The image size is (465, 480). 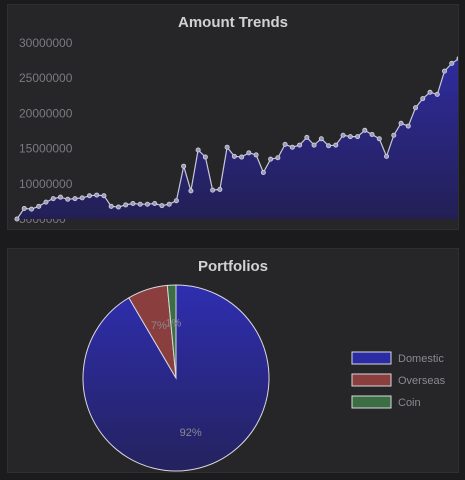 I want to click on pie-label-domestic: 92%, so click(x=191, y=433).